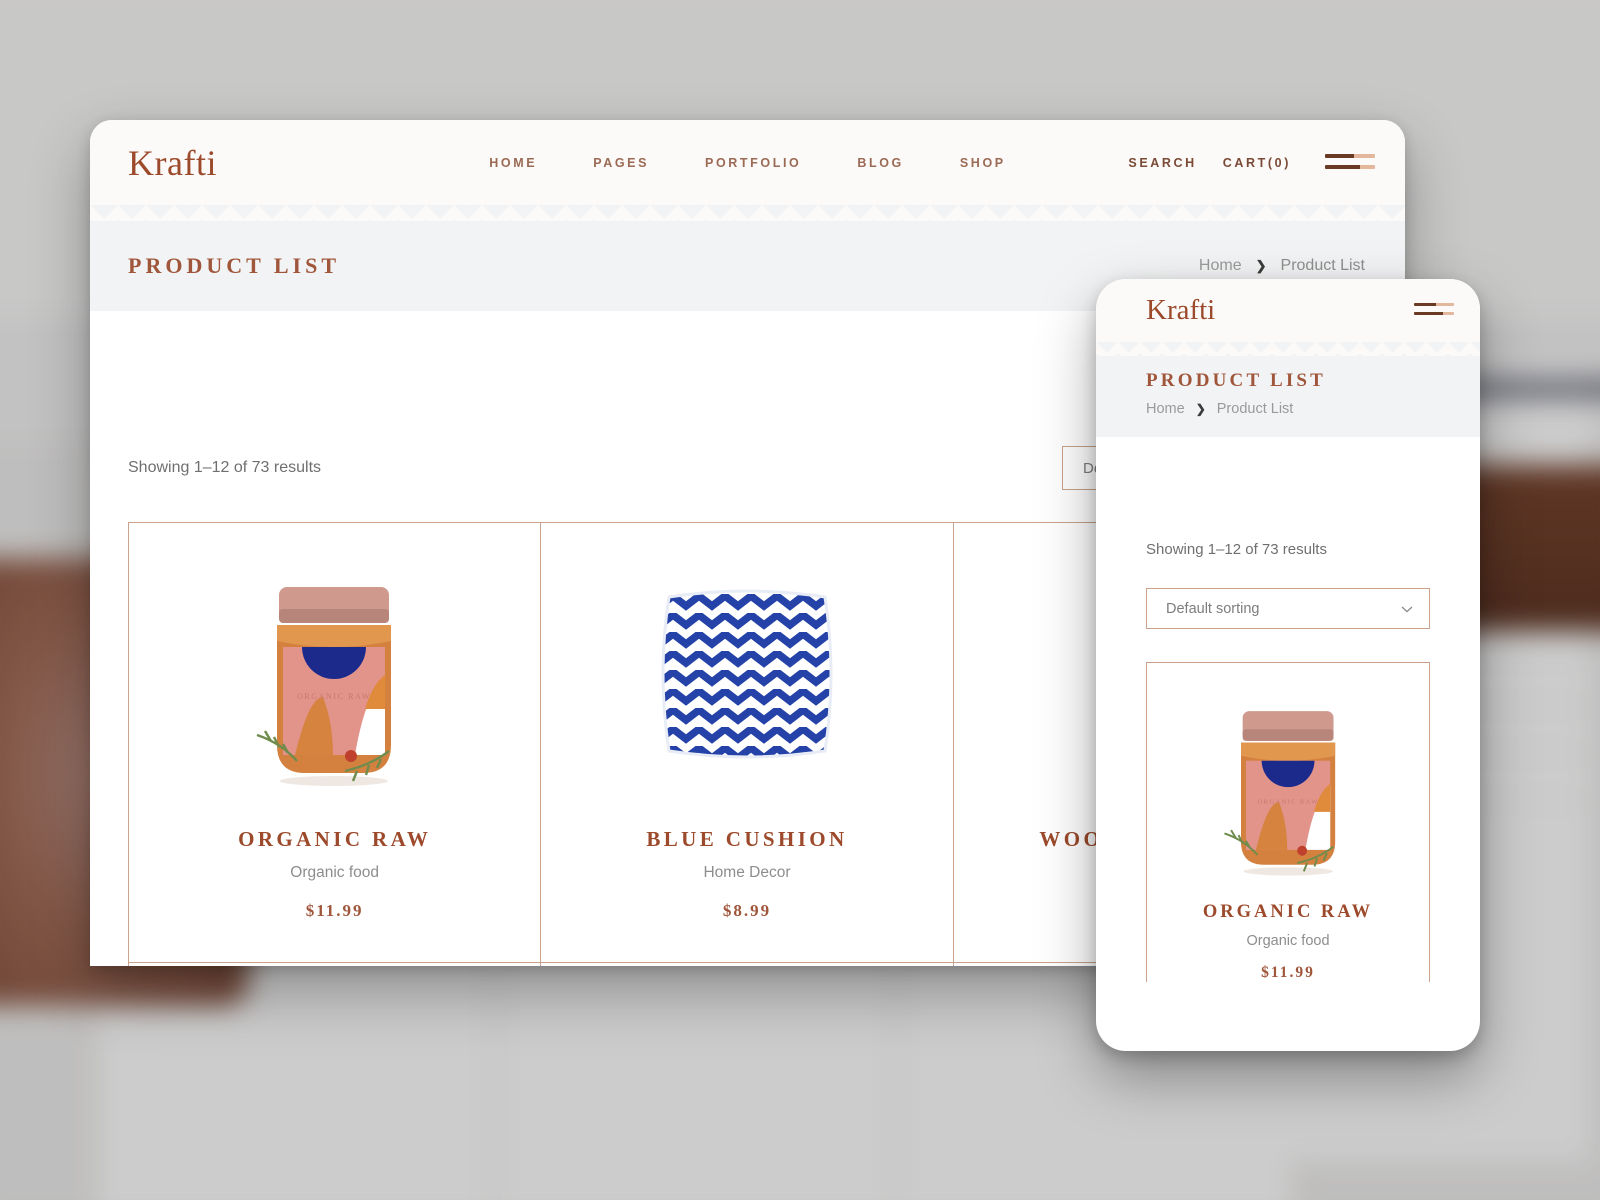 This screenshot has height=1200, width=1600. Describe the element at coordinates (1288, 396) in the screenshot. I see `mobile-page-banner: PRODUCT LIST Home ❯ Product List` at that location.